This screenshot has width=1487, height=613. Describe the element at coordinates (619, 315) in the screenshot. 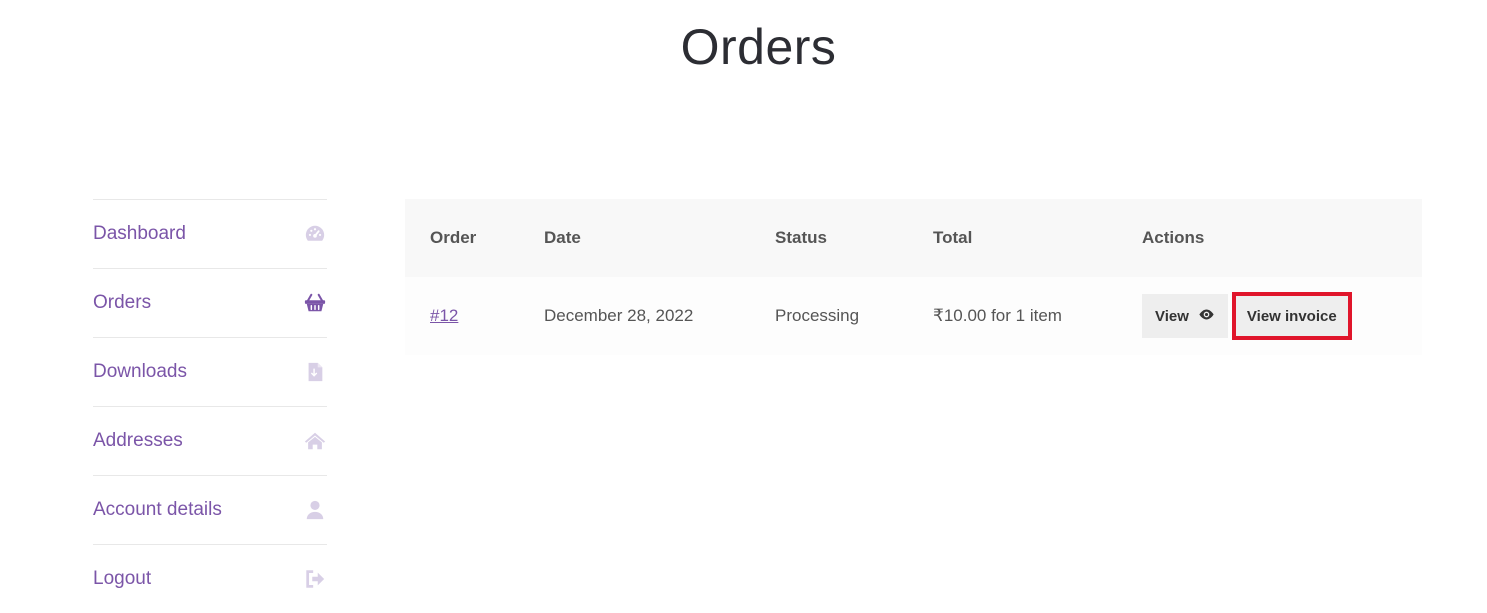

I see `order-date-cell: December 28, 2022` at that location.